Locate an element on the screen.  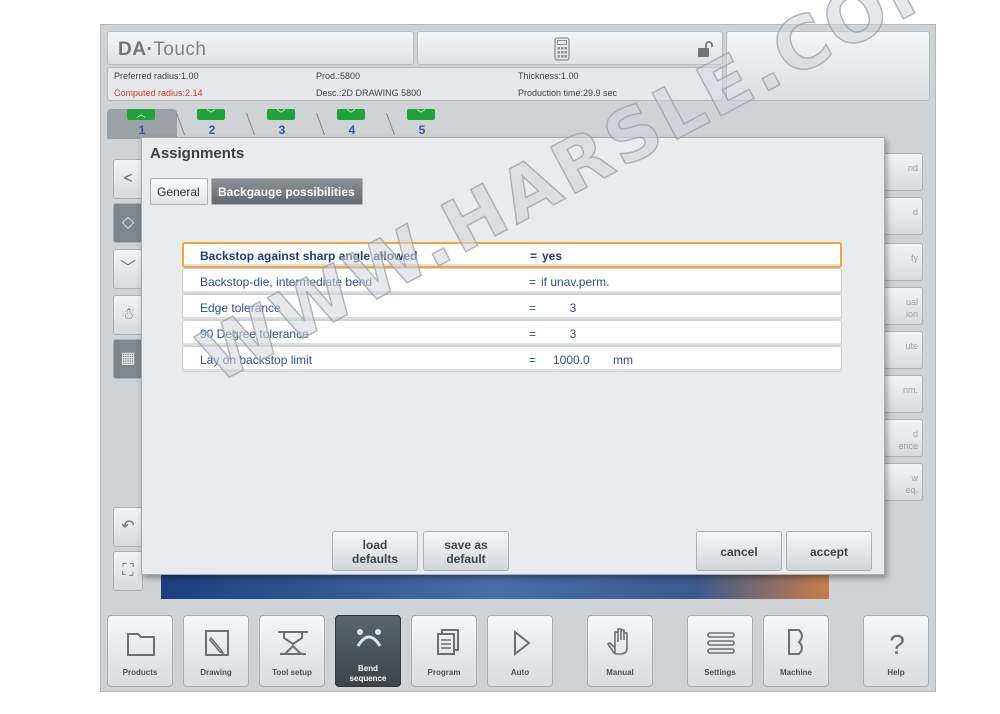
toolbar-label: Help is located at coordinates (896, 672).